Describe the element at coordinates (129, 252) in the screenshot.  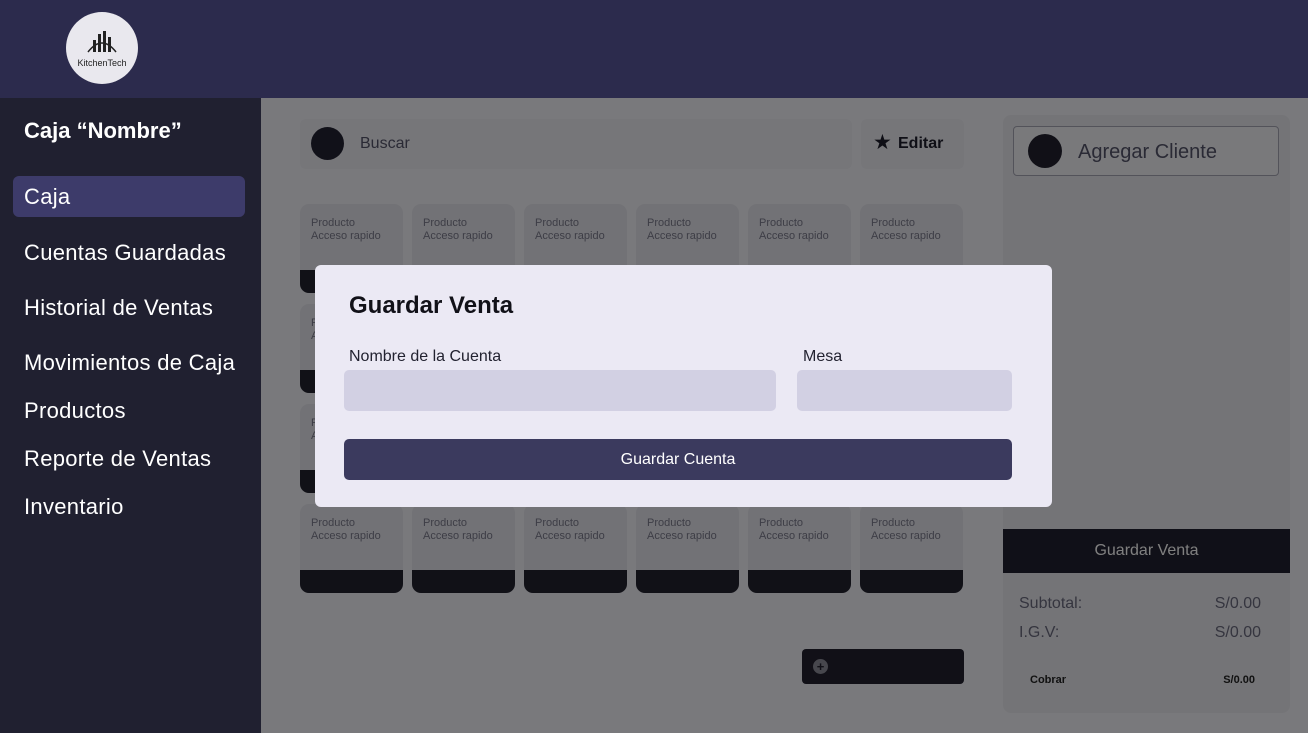
I see `sidebar-item-cuentas-guardadas: Cuentas Guardadas` at that location.